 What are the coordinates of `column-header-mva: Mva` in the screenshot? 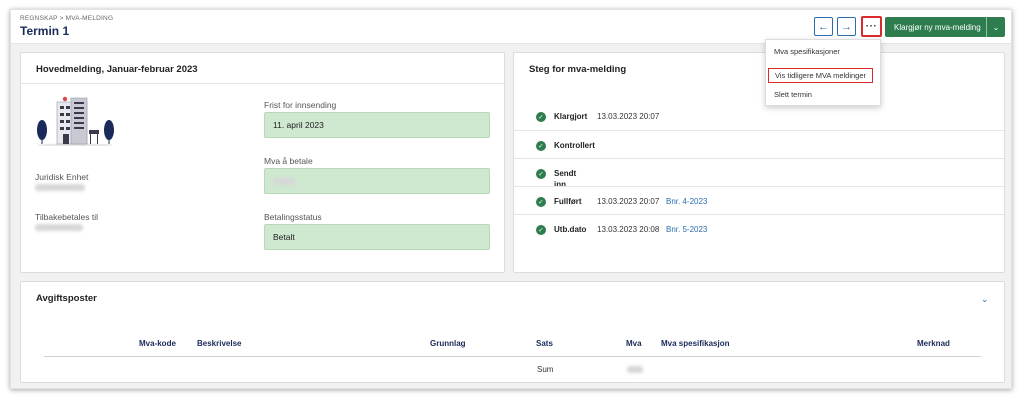 It's located at (634, 343).